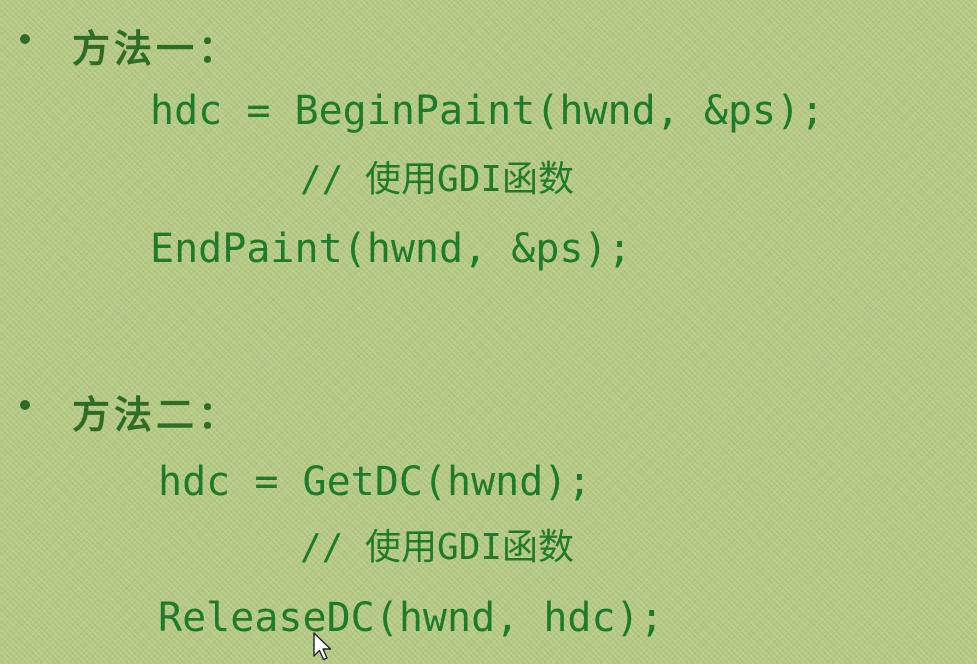 The image size is (977, 664). Describe the element at coordinates (487, 111) in the screenshot. I see `method-1-begin-paint-line: hdc = BeginPaint(hwnd, &ps);` at that location.